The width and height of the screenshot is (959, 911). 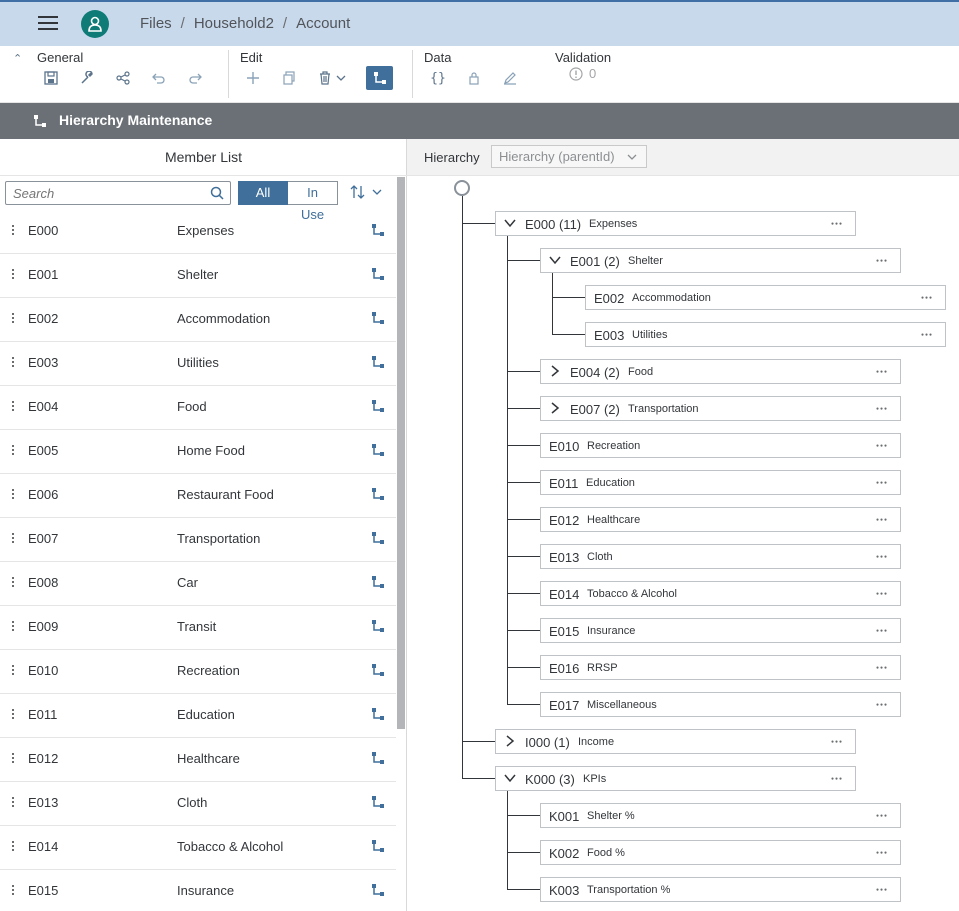 What do you see at coordinates (123, 78) in the screenshot?
I see `share-icon` at bounding box center [123, 78].